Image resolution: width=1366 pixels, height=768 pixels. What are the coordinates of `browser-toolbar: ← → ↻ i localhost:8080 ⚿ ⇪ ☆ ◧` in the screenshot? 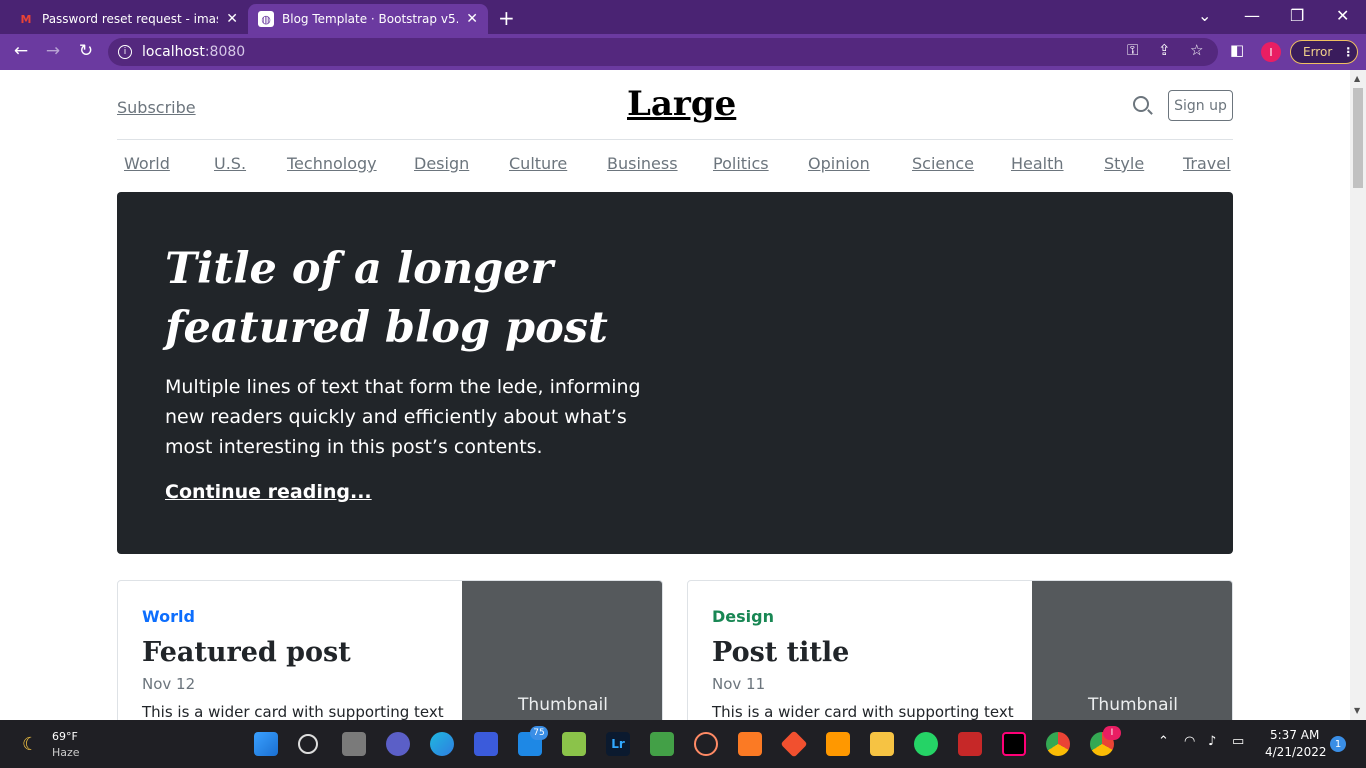 It's located at (683, 52).